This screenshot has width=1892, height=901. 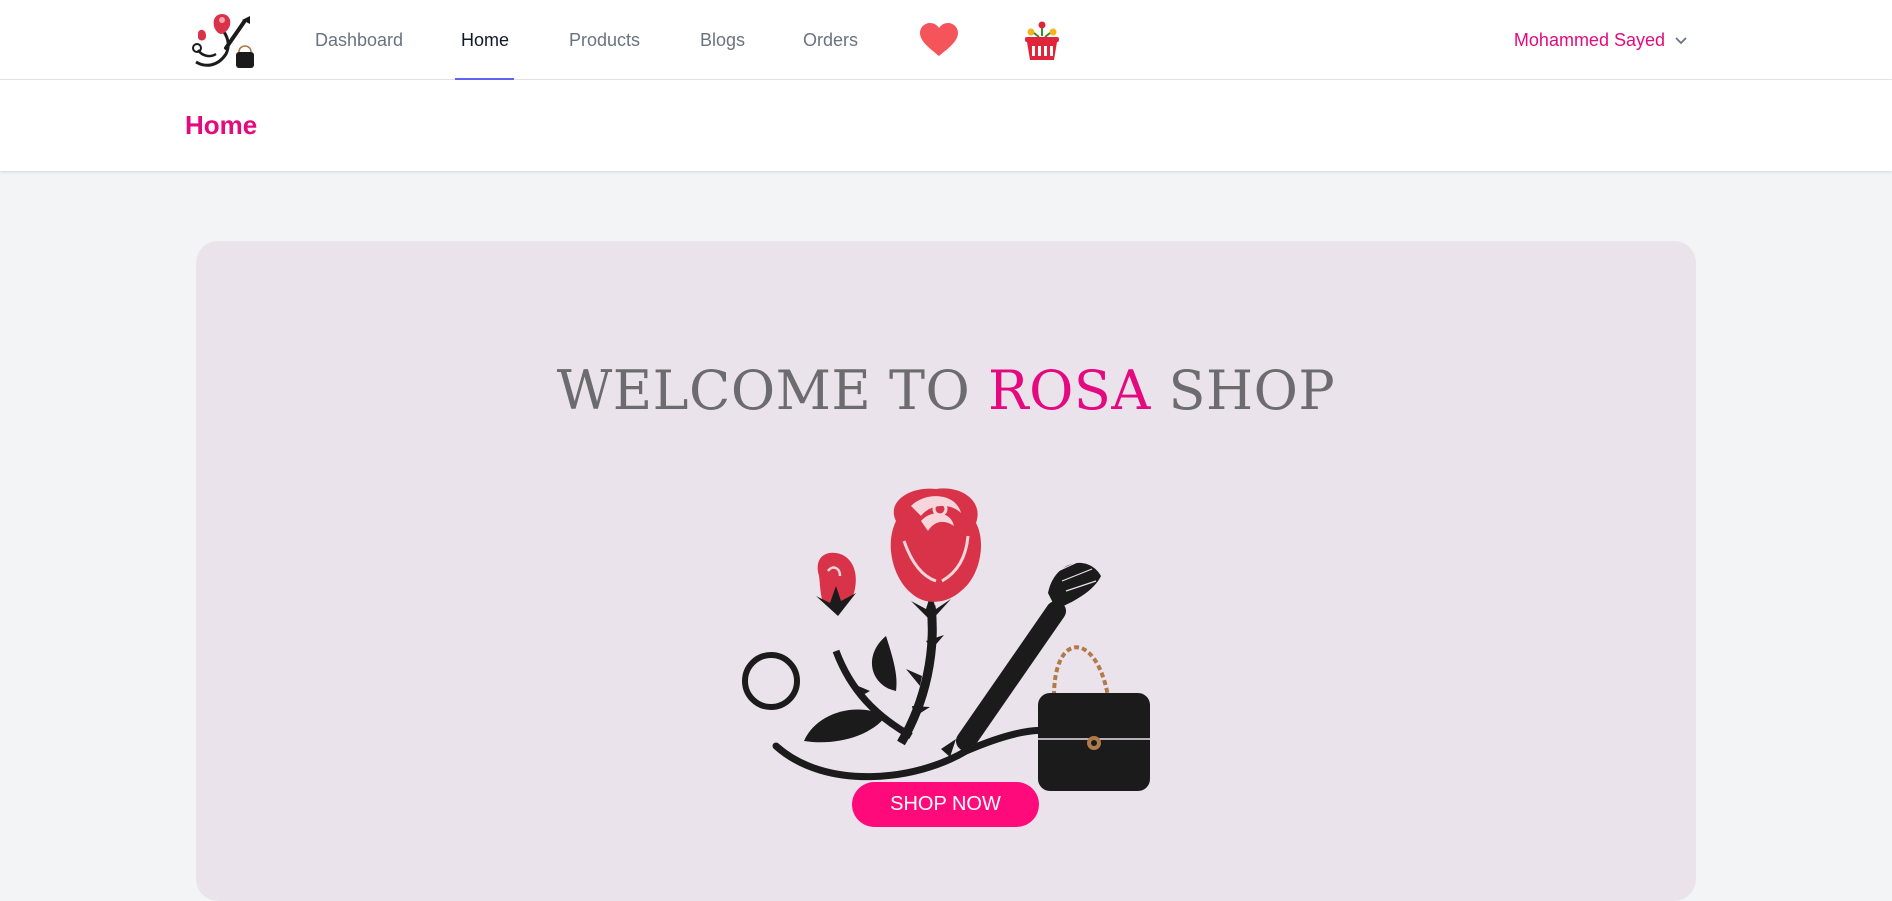 I want to click on nav-link-products: Products, so click(x=604, y=40).